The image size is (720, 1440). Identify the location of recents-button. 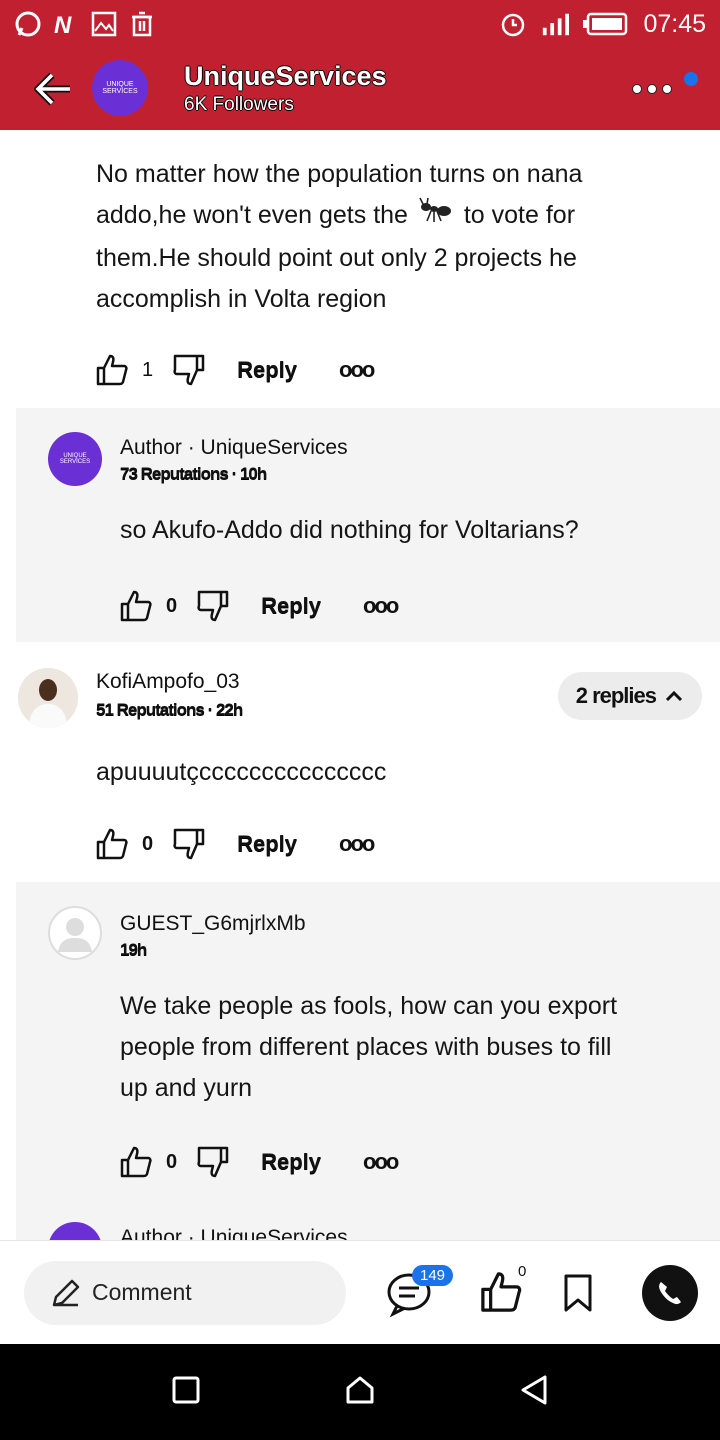
(186, 1392).